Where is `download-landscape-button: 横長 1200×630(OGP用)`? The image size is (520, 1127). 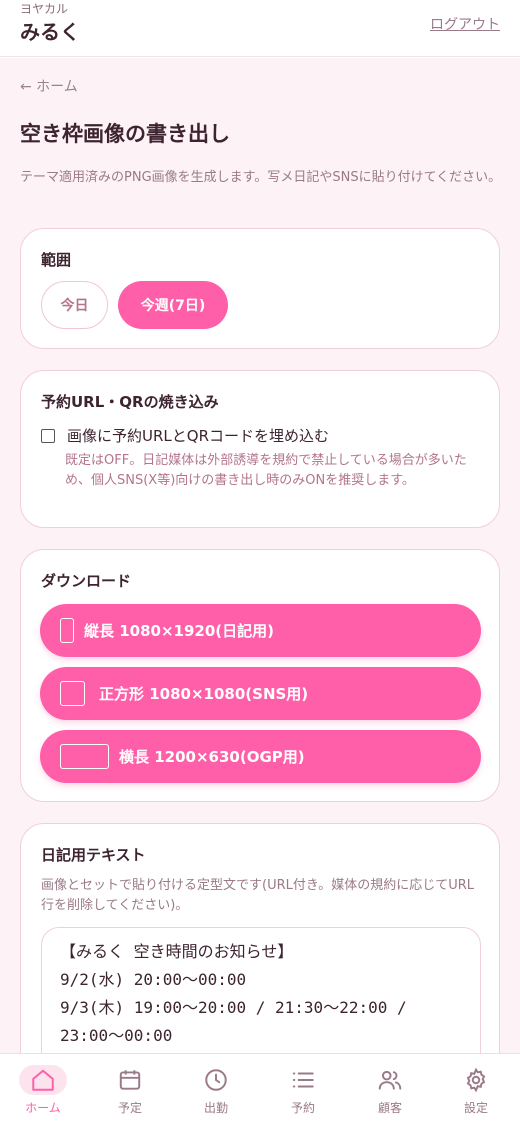 download-landscape-button: 横長 1200×630(OGP用) is located at coordinates (260, 756).